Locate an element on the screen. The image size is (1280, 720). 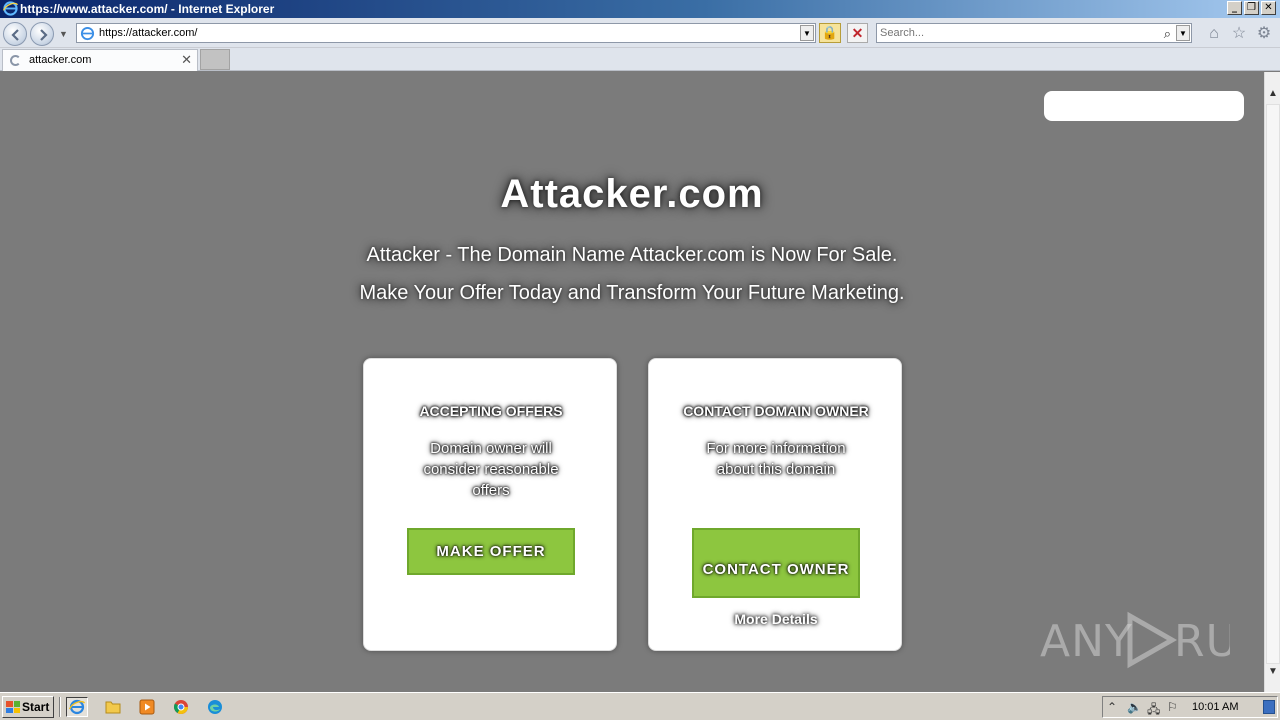
favorites-icon: ☆ is located at coordinates (1239, 34).